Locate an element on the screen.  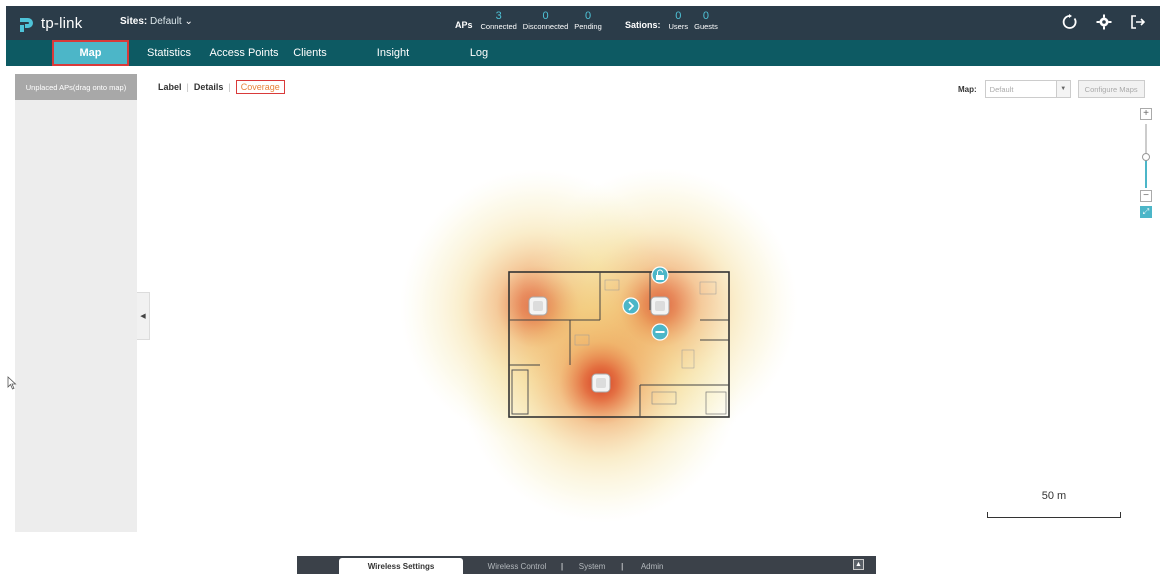
expand-arrow-icon is located at coordinates (631, 306).